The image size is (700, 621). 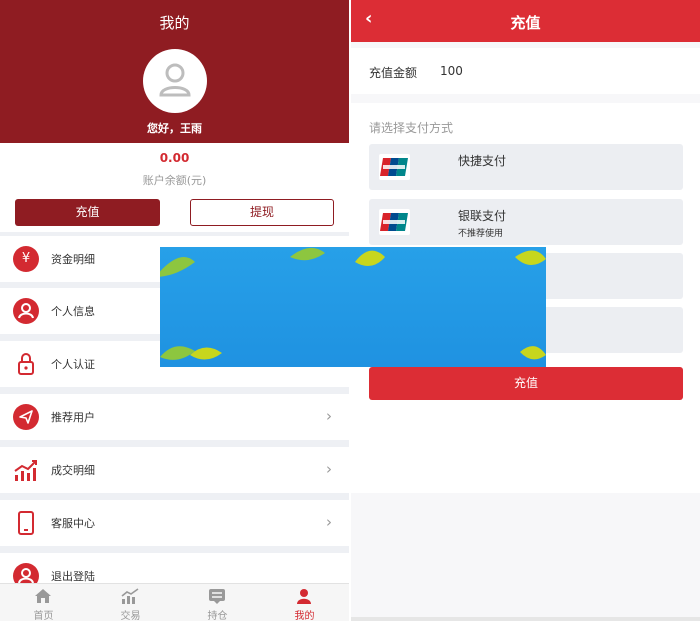 I want to click on profile-icon, so click(x=304, y=596).